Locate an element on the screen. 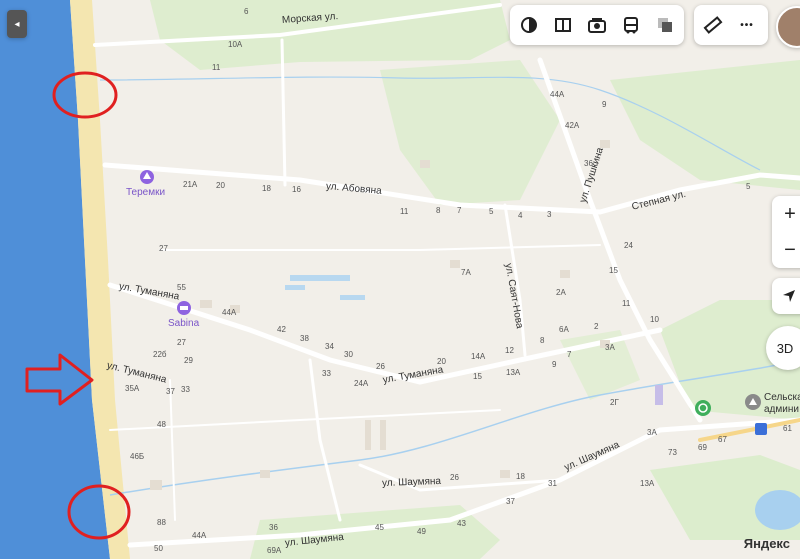 This screenshot has height=559, width=800. ruler-icon is located at coordinates (713, 25).